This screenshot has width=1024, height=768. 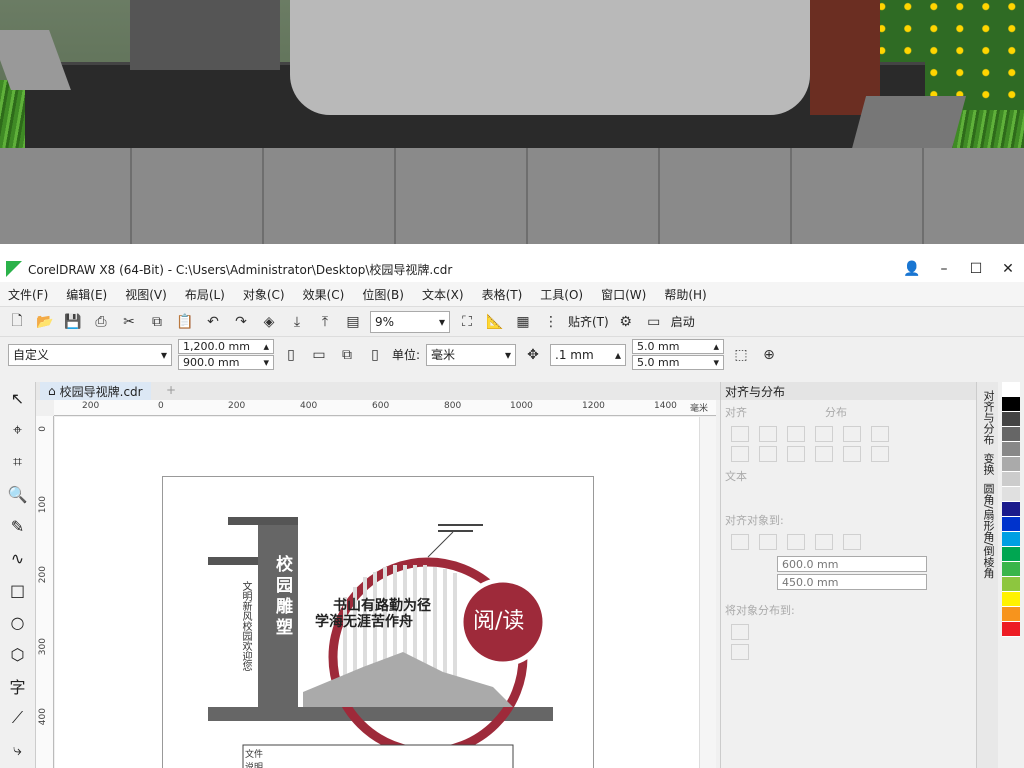 I want to click on save-icon: 💾, so click(x=73, y=322).